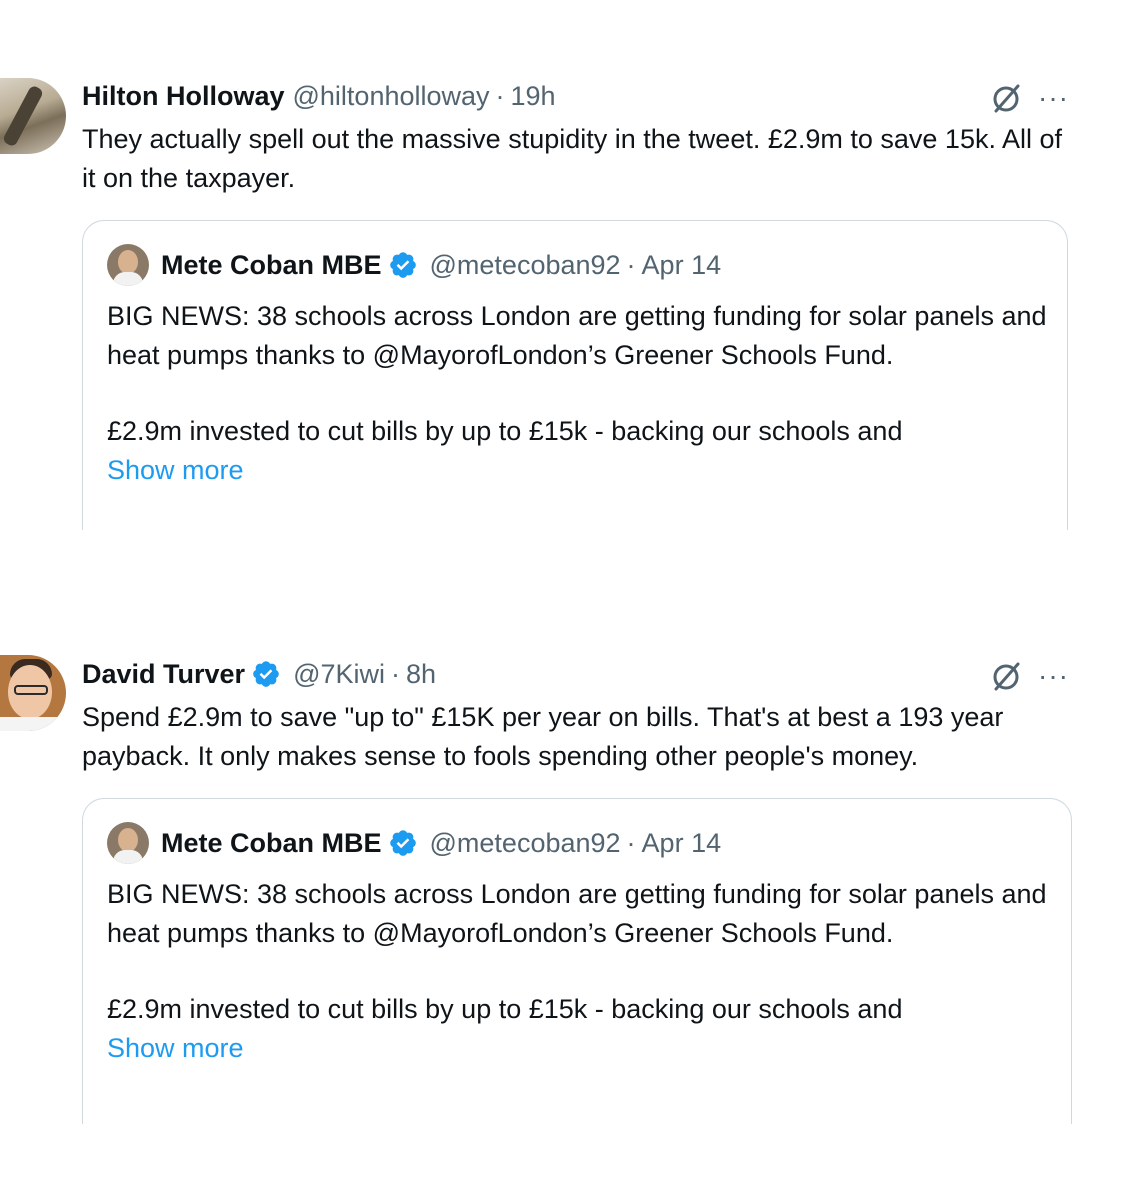  Describe the element at coordinates (163, 674) in the screenshot. I see `author-name: David Turver` at that location.